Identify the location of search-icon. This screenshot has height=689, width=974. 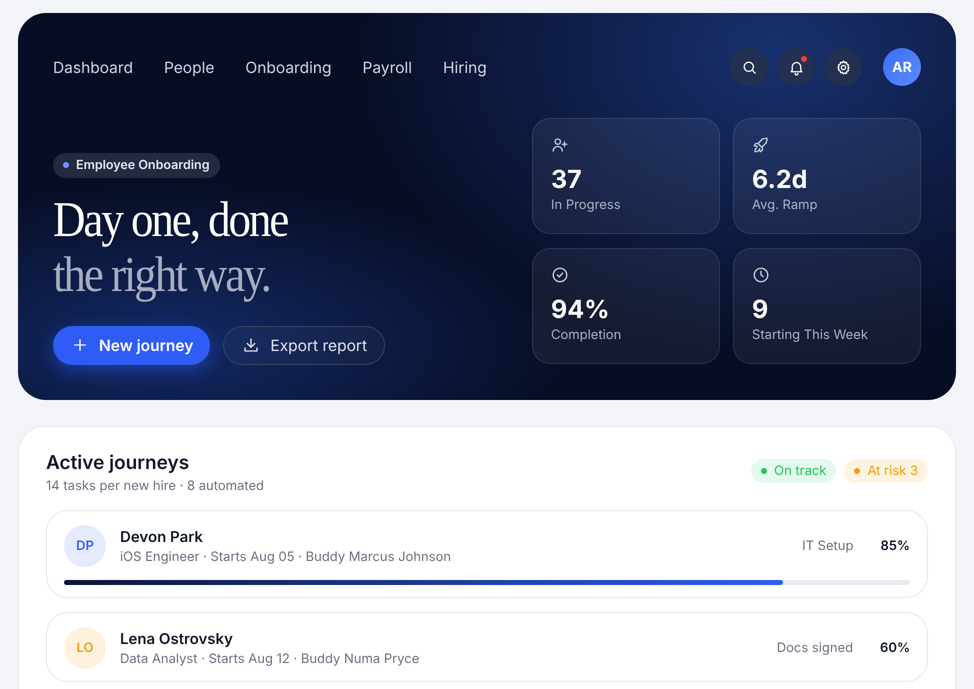
(749, 67).